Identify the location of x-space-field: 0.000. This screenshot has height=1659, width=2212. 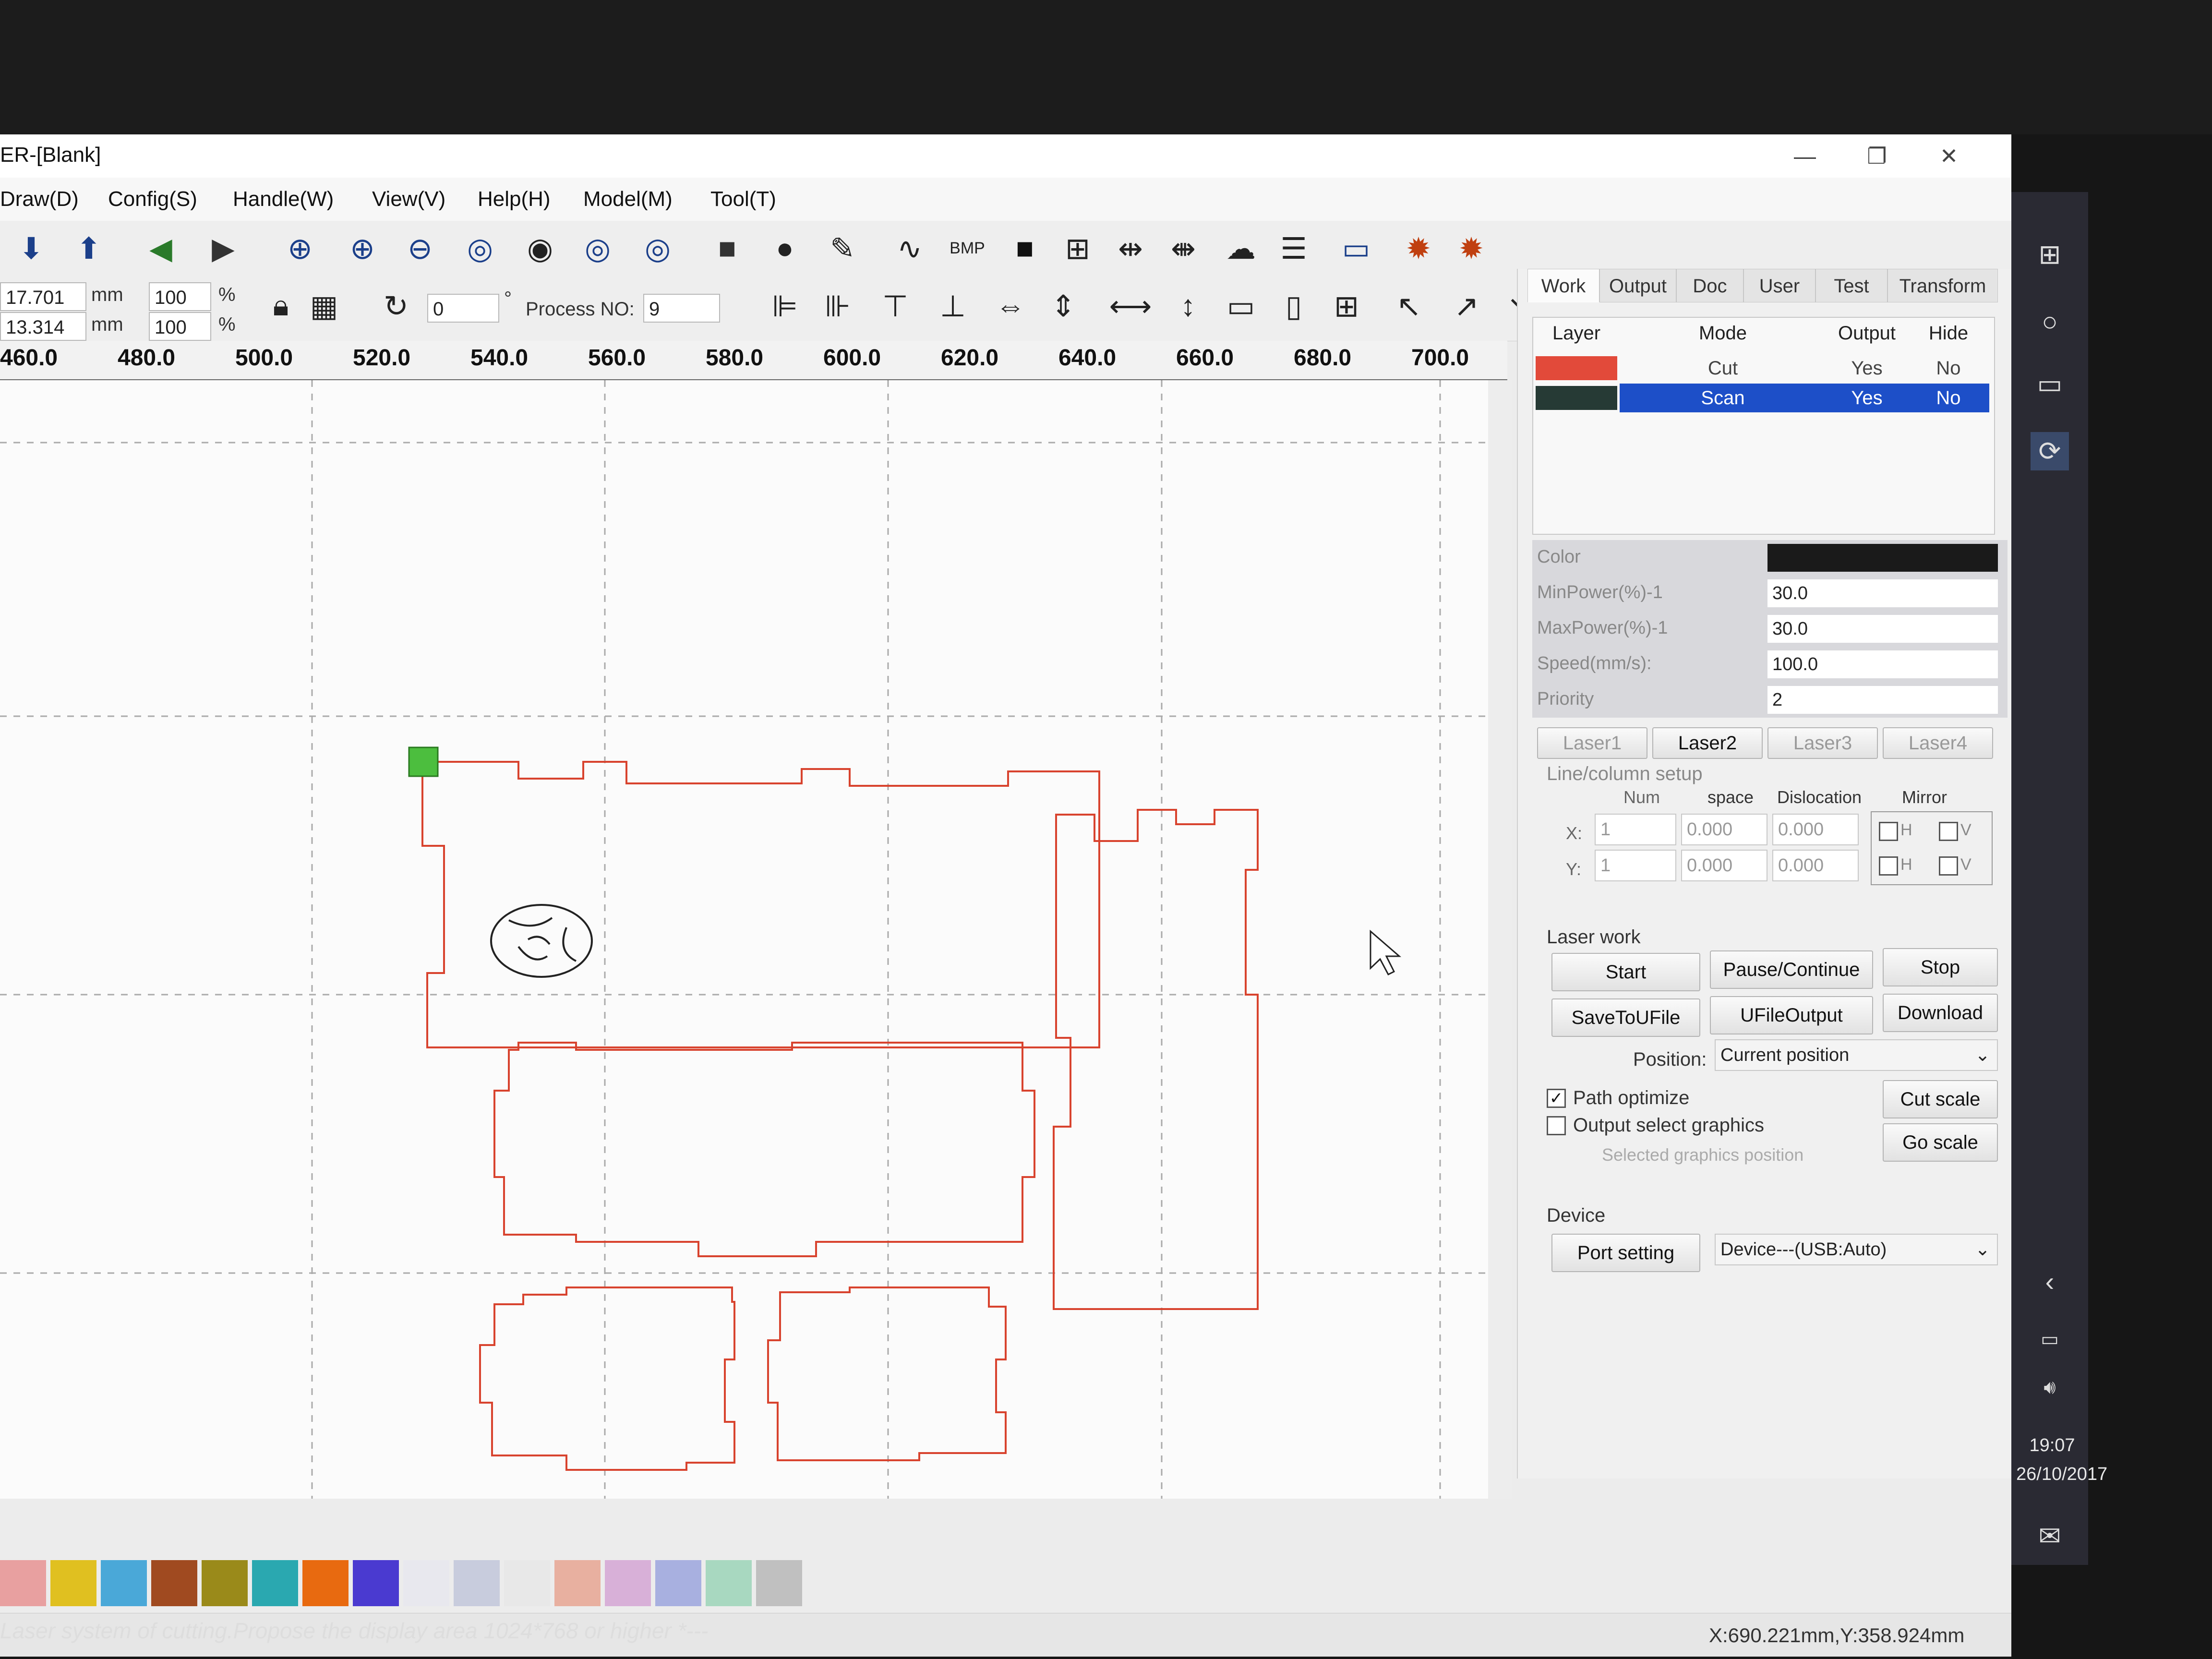
(1724, 829).